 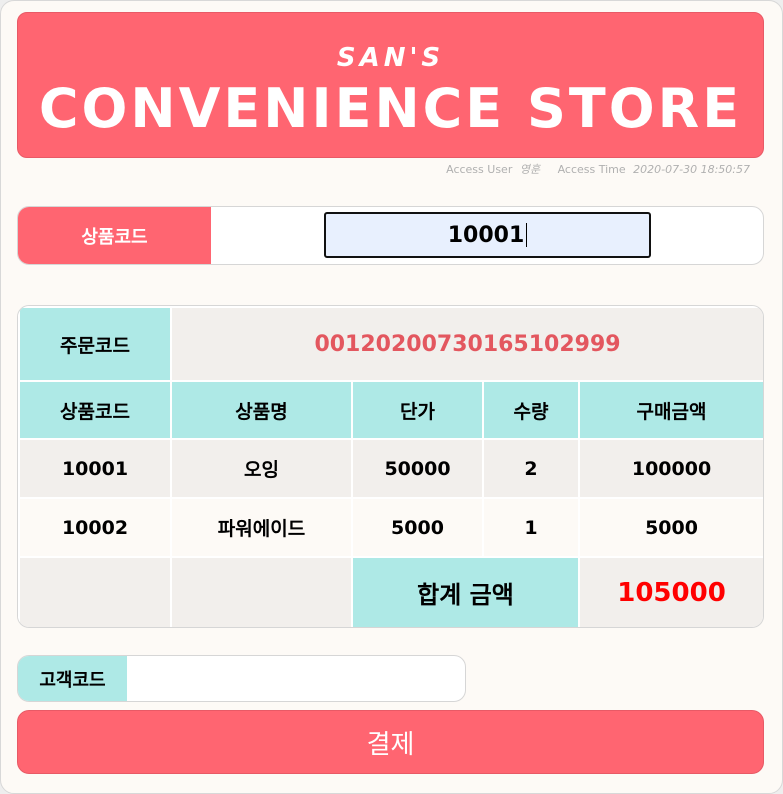 What do you see at coordinates (691, 169) in the screenshot?
I see `access-time-value: 2020-07-30 18:50:57` at bounding box center [691, 169].